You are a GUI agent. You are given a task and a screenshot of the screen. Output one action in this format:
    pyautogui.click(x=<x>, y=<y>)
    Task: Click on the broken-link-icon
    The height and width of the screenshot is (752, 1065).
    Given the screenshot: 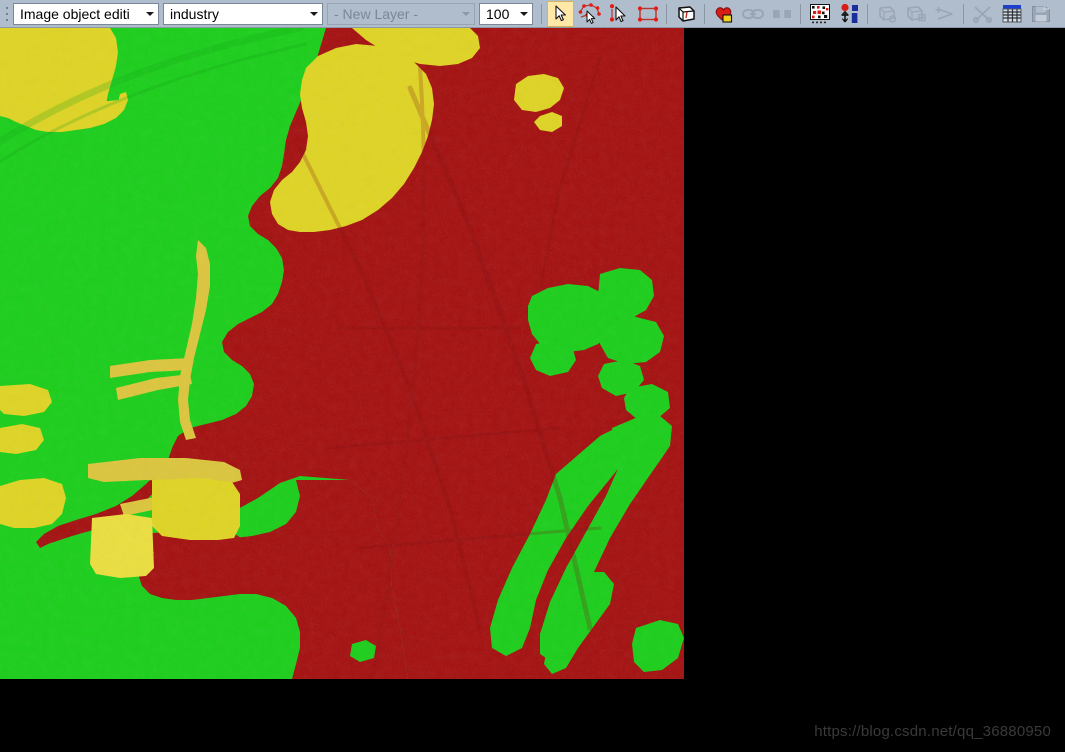 What is the action you would take?
    pyautogui.click(x=781, y=13)
    